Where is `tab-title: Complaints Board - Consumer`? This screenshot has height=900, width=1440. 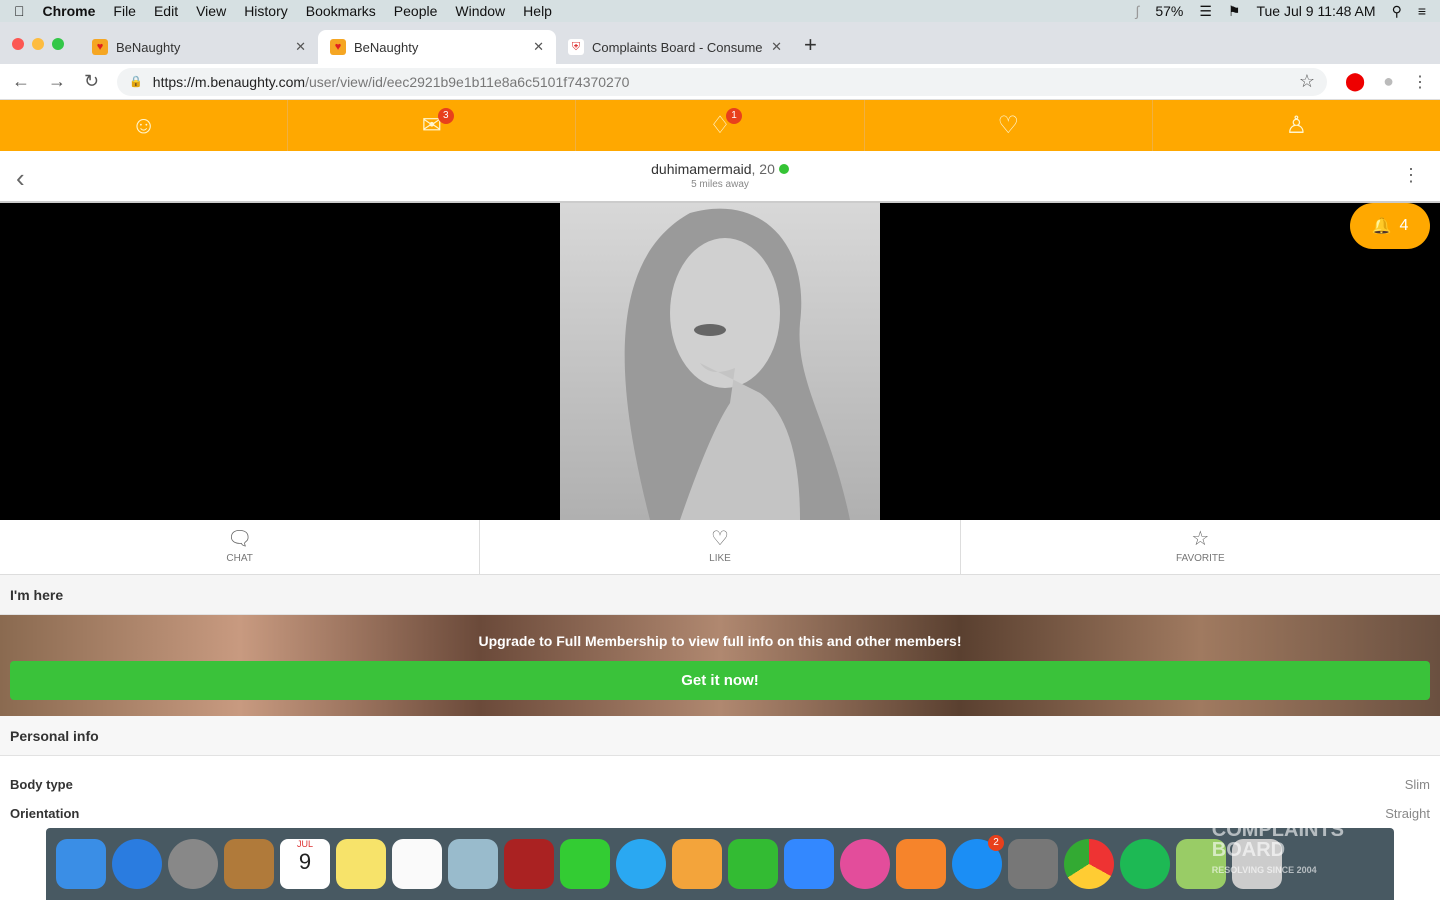
tab-title: Complaints Board - Consumer is located at coordinates (677, 47).